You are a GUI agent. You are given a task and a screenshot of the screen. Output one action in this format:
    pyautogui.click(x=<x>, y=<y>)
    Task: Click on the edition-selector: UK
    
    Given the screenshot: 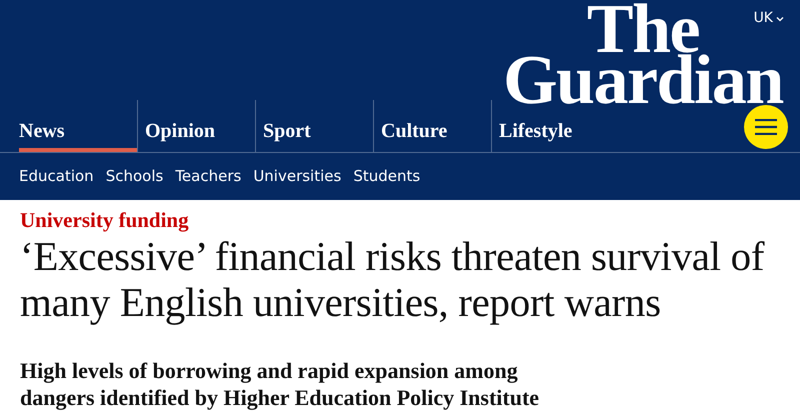 What is the action you would take?
    pyautogui.click(x=769, y=18)
    